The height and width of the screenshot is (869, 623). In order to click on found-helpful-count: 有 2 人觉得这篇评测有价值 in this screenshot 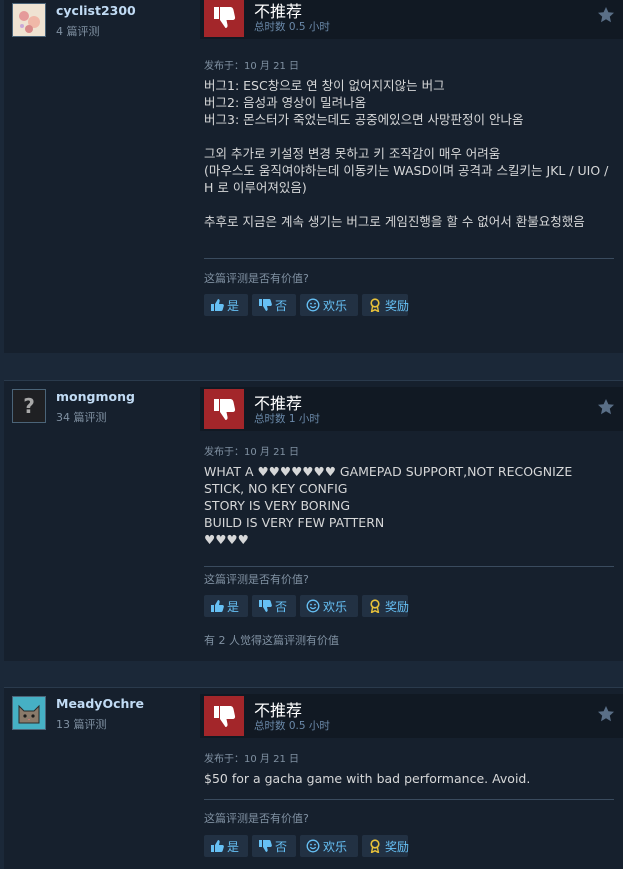, I will do `click(271, 640)`.